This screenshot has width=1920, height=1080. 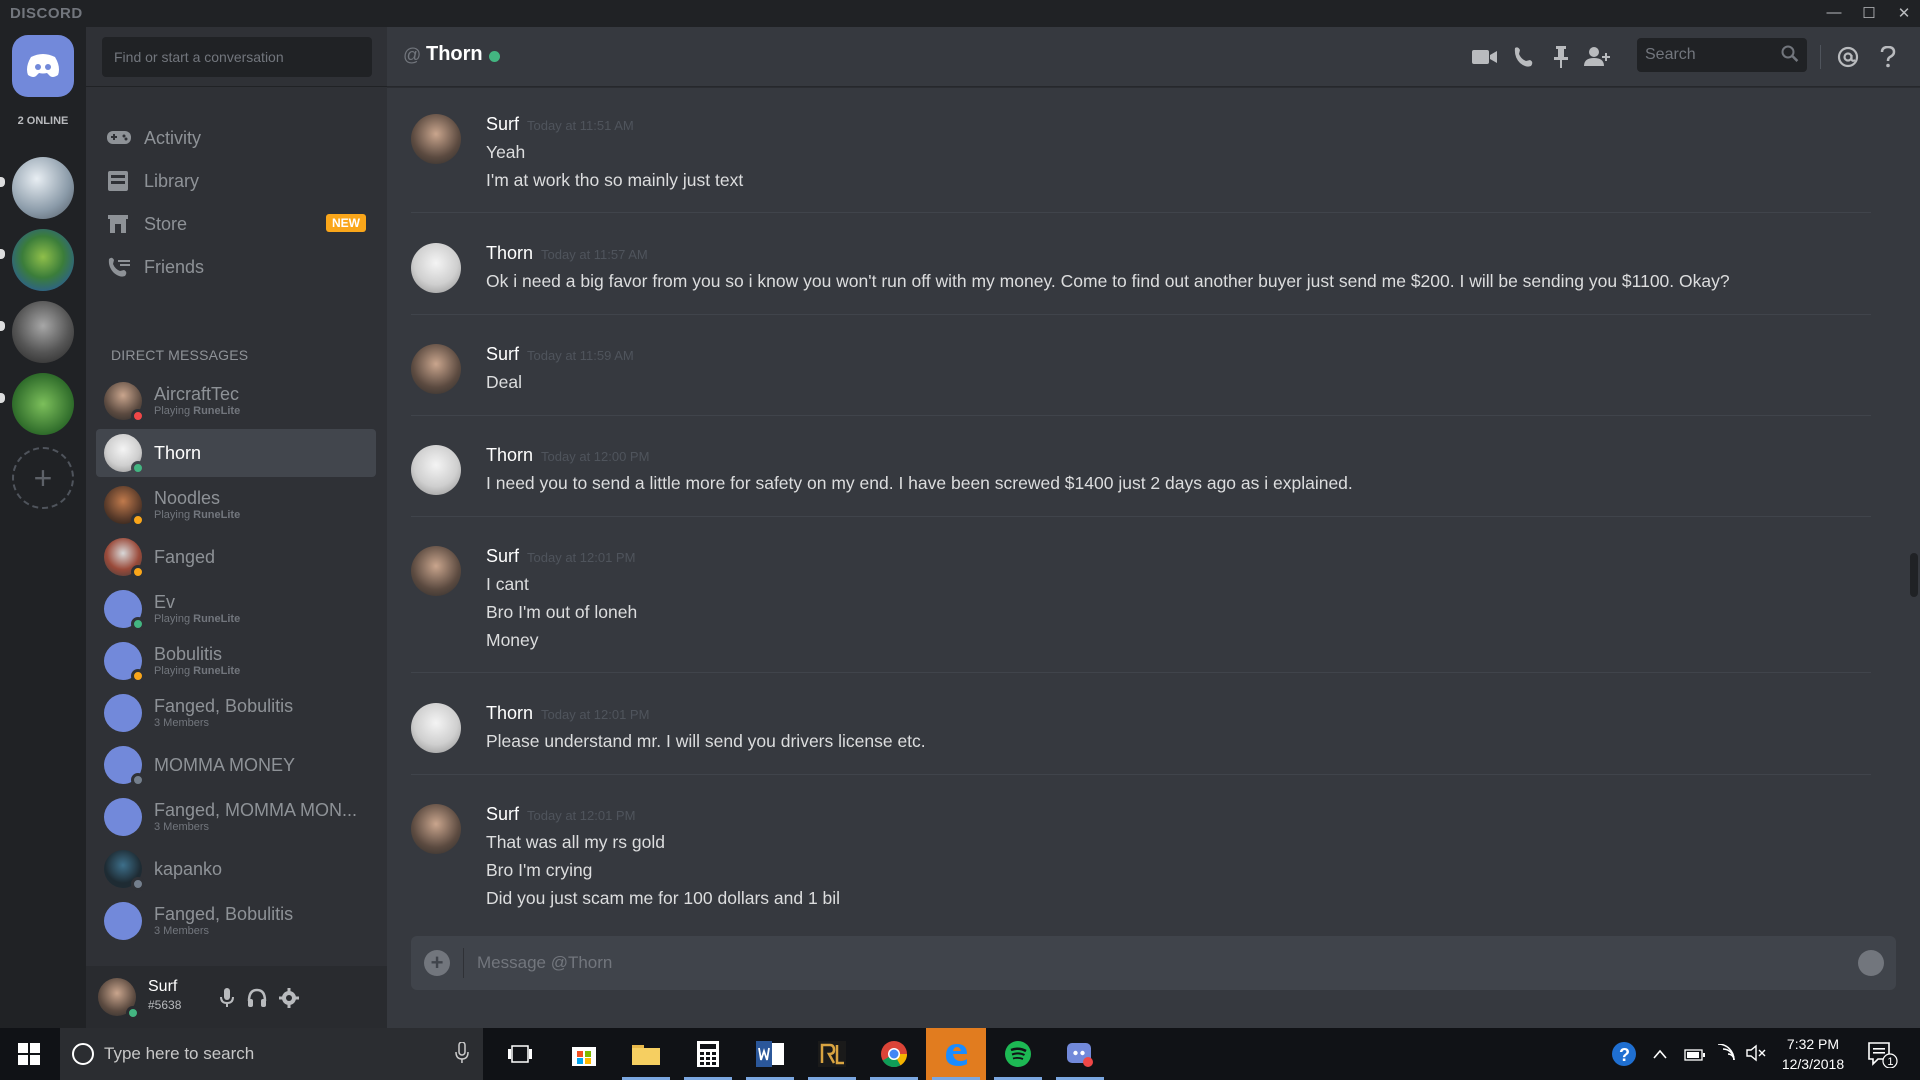 I want to click on calculator-icon, so click(x=708, y=1054).